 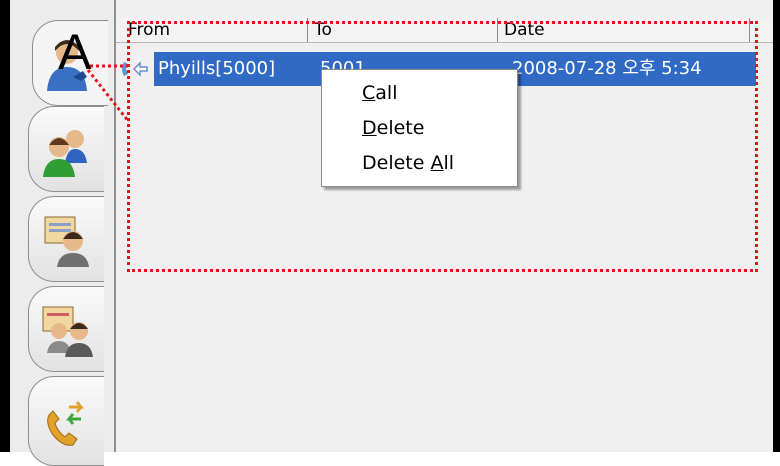 I want to click on annotation-label: A, so click(x=75, y=52).